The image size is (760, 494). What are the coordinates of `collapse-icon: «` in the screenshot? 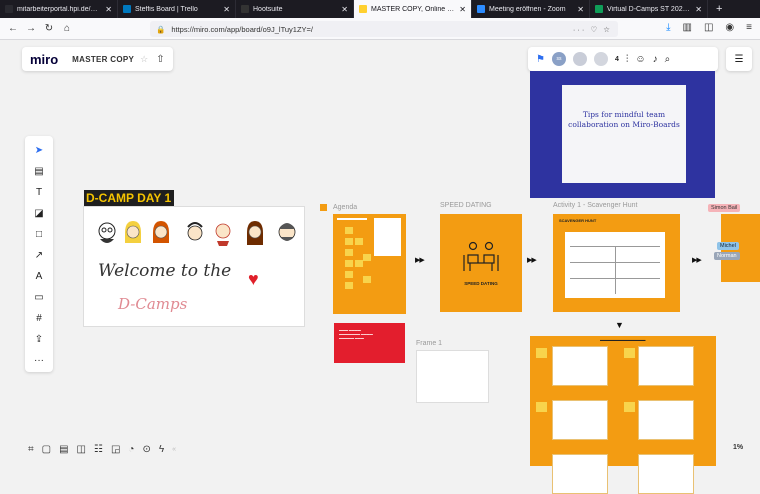 It's located at (174, 449).